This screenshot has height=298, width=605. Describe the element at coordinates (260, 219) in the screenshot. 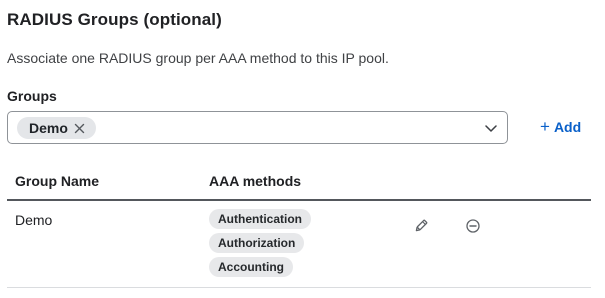

I see `method-tag-authentication: Authentication` at that location.